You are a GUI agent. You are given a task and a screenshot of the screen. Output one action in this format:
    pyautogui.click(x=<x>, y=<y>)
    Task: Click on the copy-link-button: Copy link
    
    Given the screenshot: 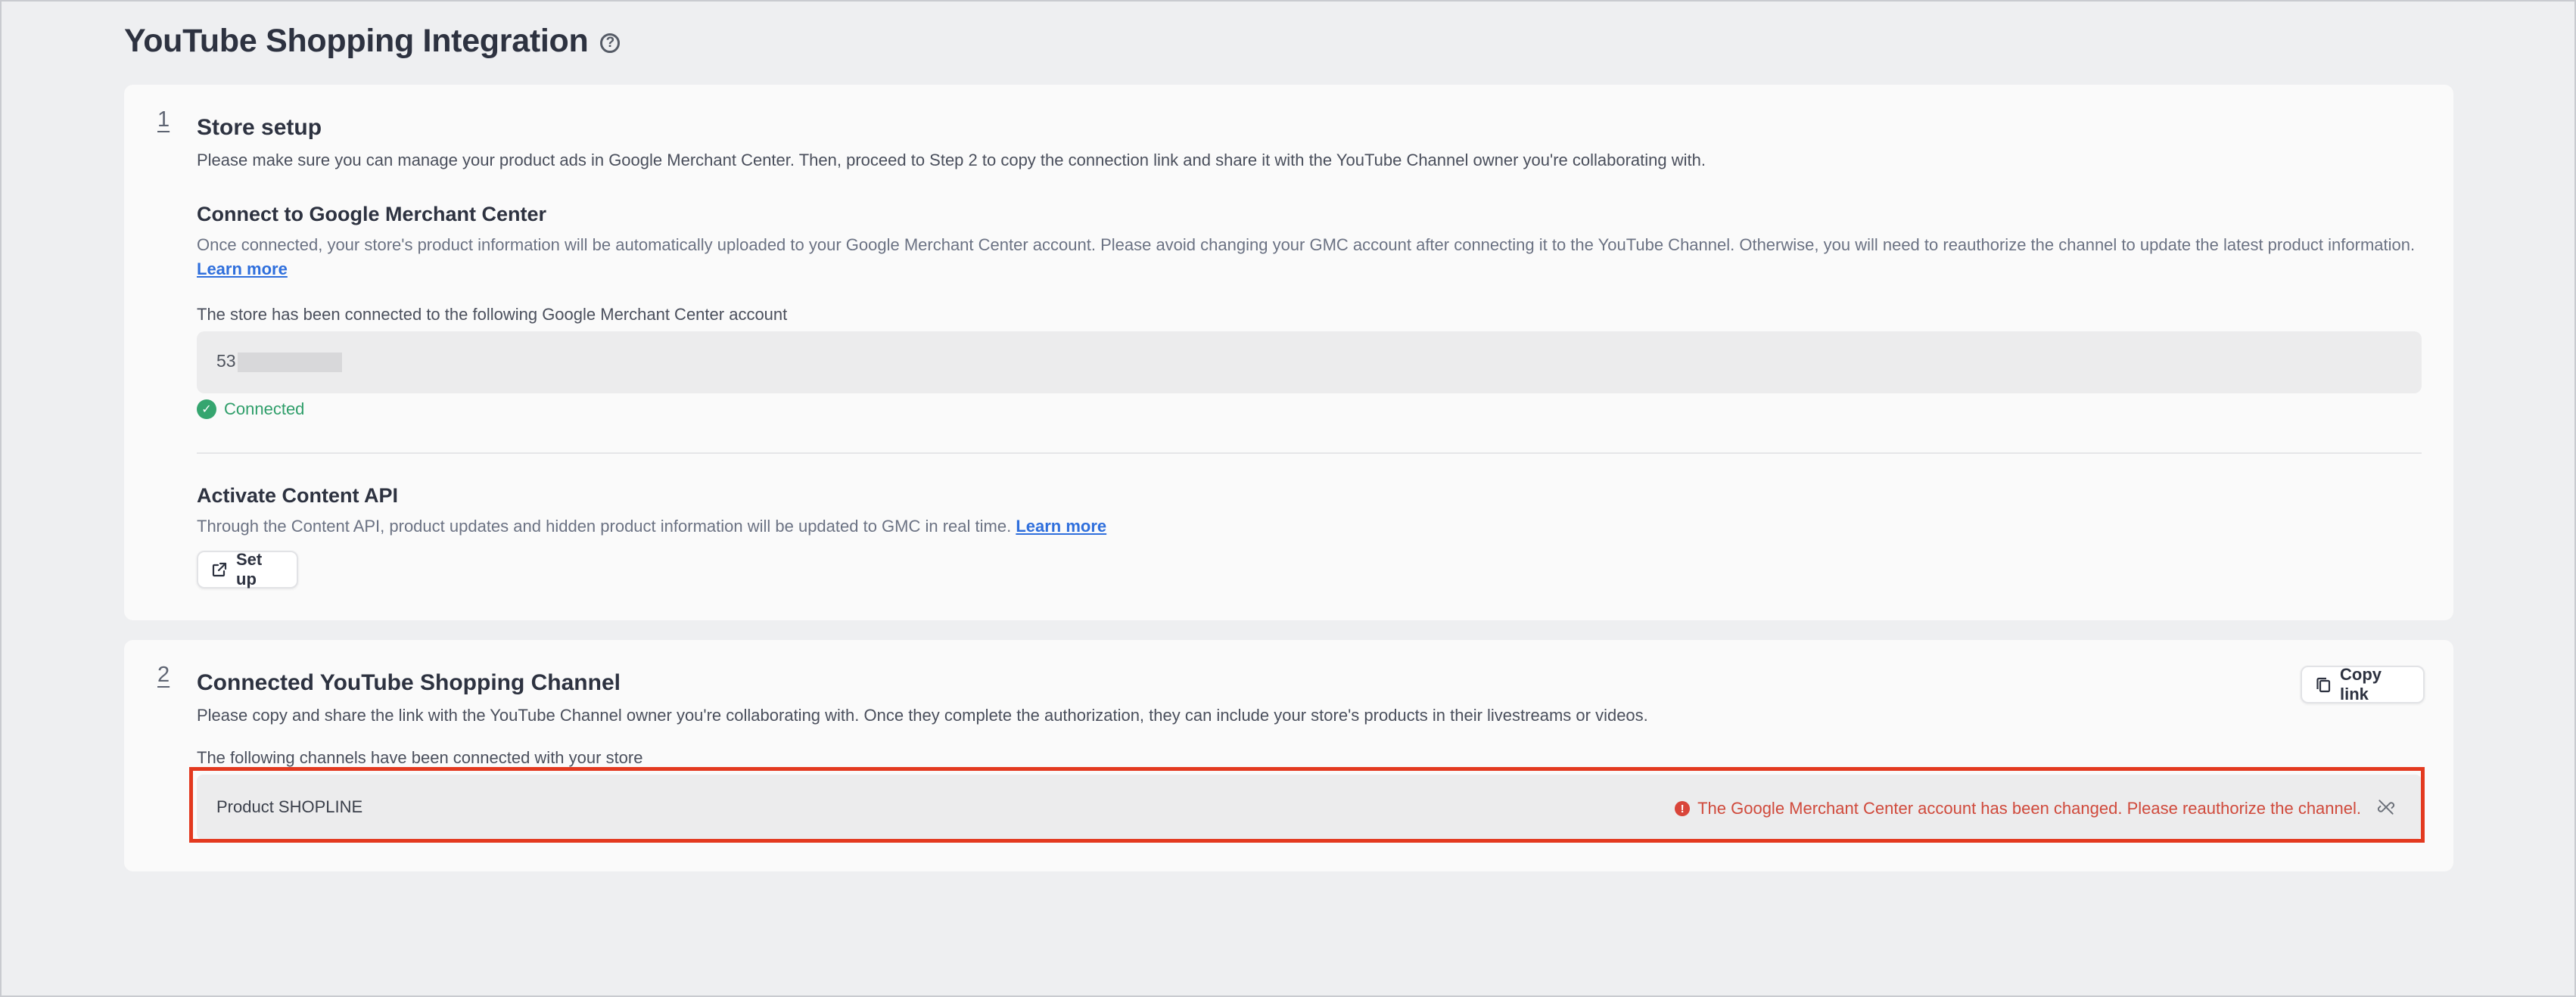 What is the action you would take?
    pyautogui.click(x=2363, y=684)
    